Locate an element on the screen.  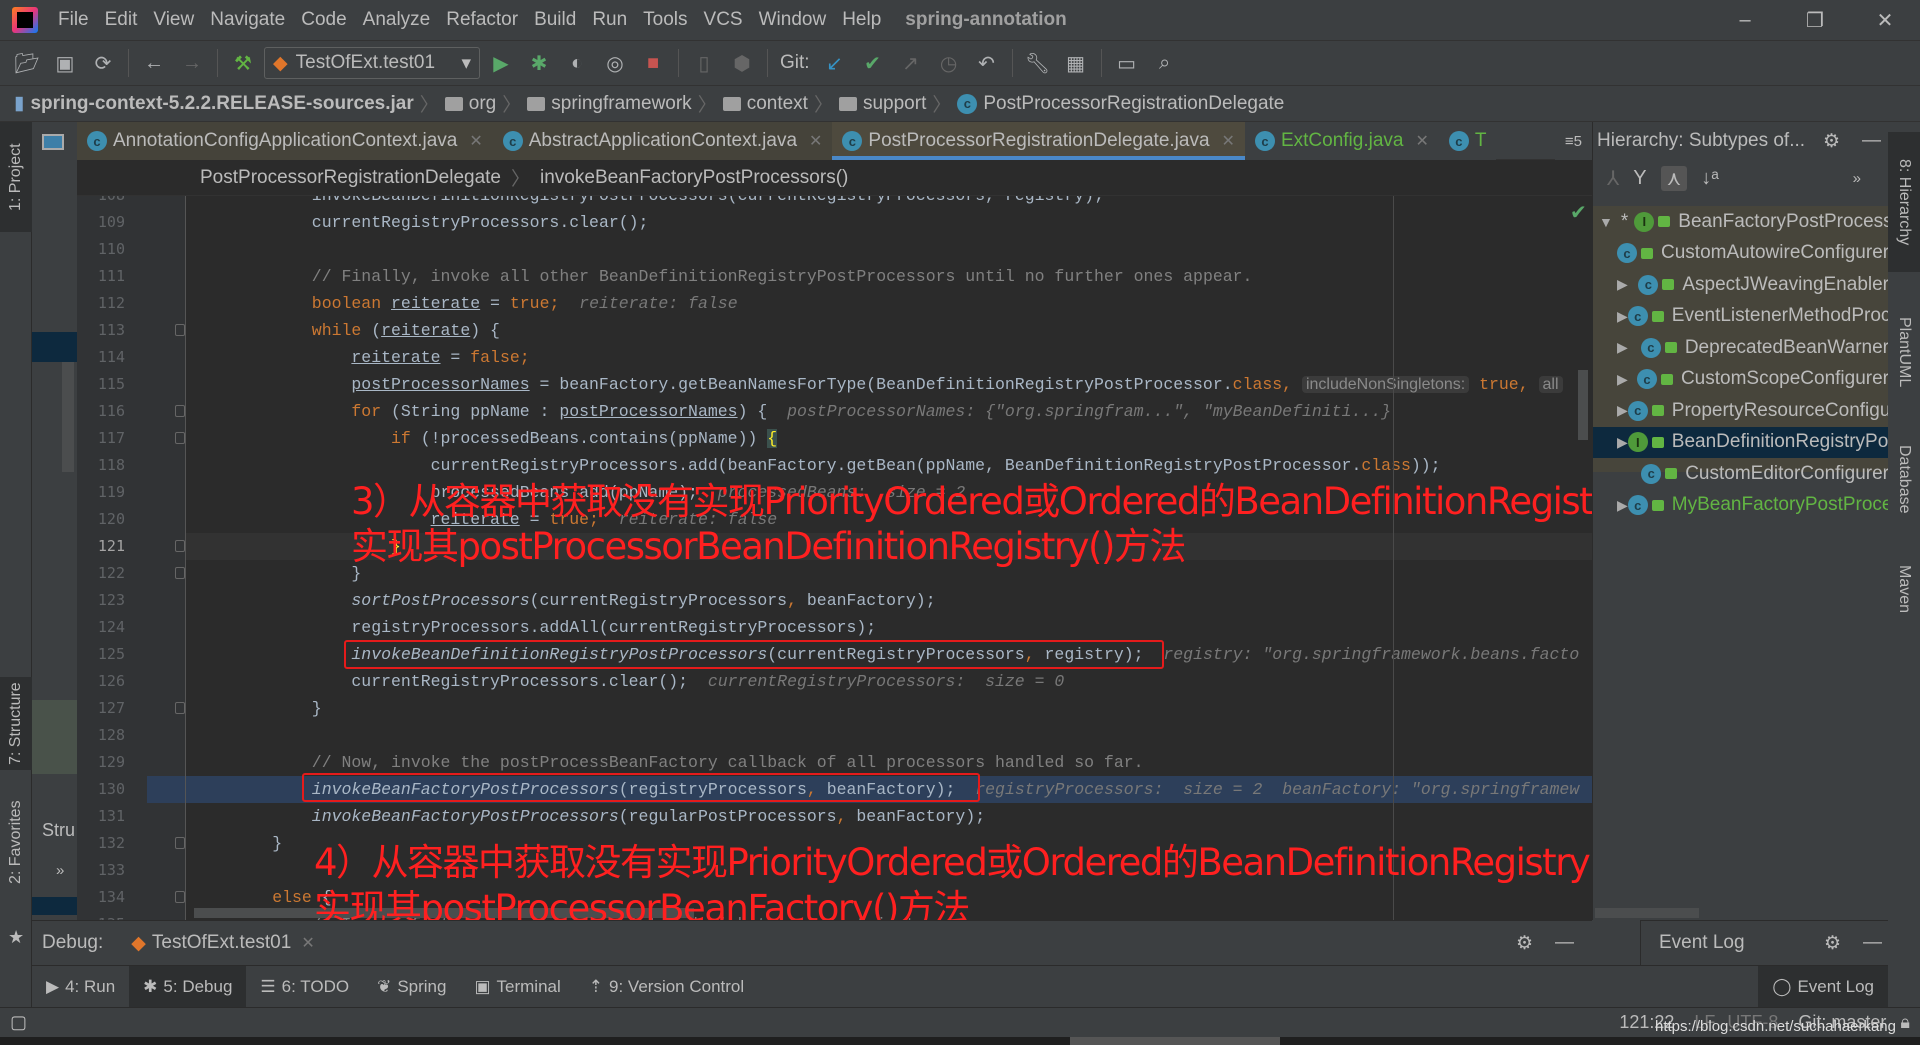
close-button: ✕ is located at coordinates (1885, 20).